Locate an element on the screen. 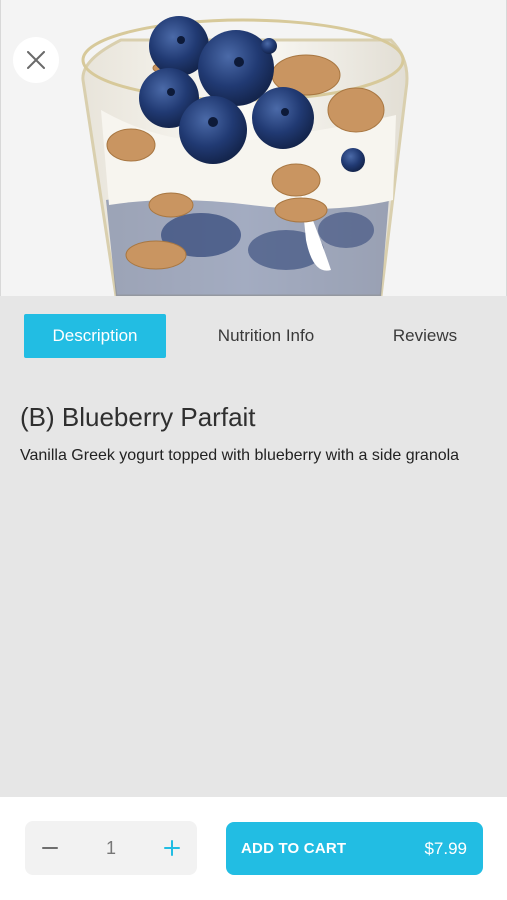 Image resolution: width=507 pixels, height=900 pixels. product-title: (B) Blueberry Parfait is located at coordinates (138, 417).